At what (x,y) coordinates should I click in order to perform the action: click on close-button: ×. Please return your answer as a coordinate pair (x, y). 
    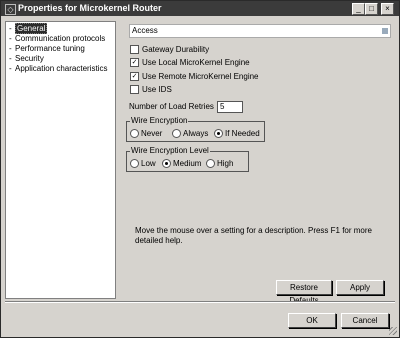
    Looking at the image, I should click on (387, 9).